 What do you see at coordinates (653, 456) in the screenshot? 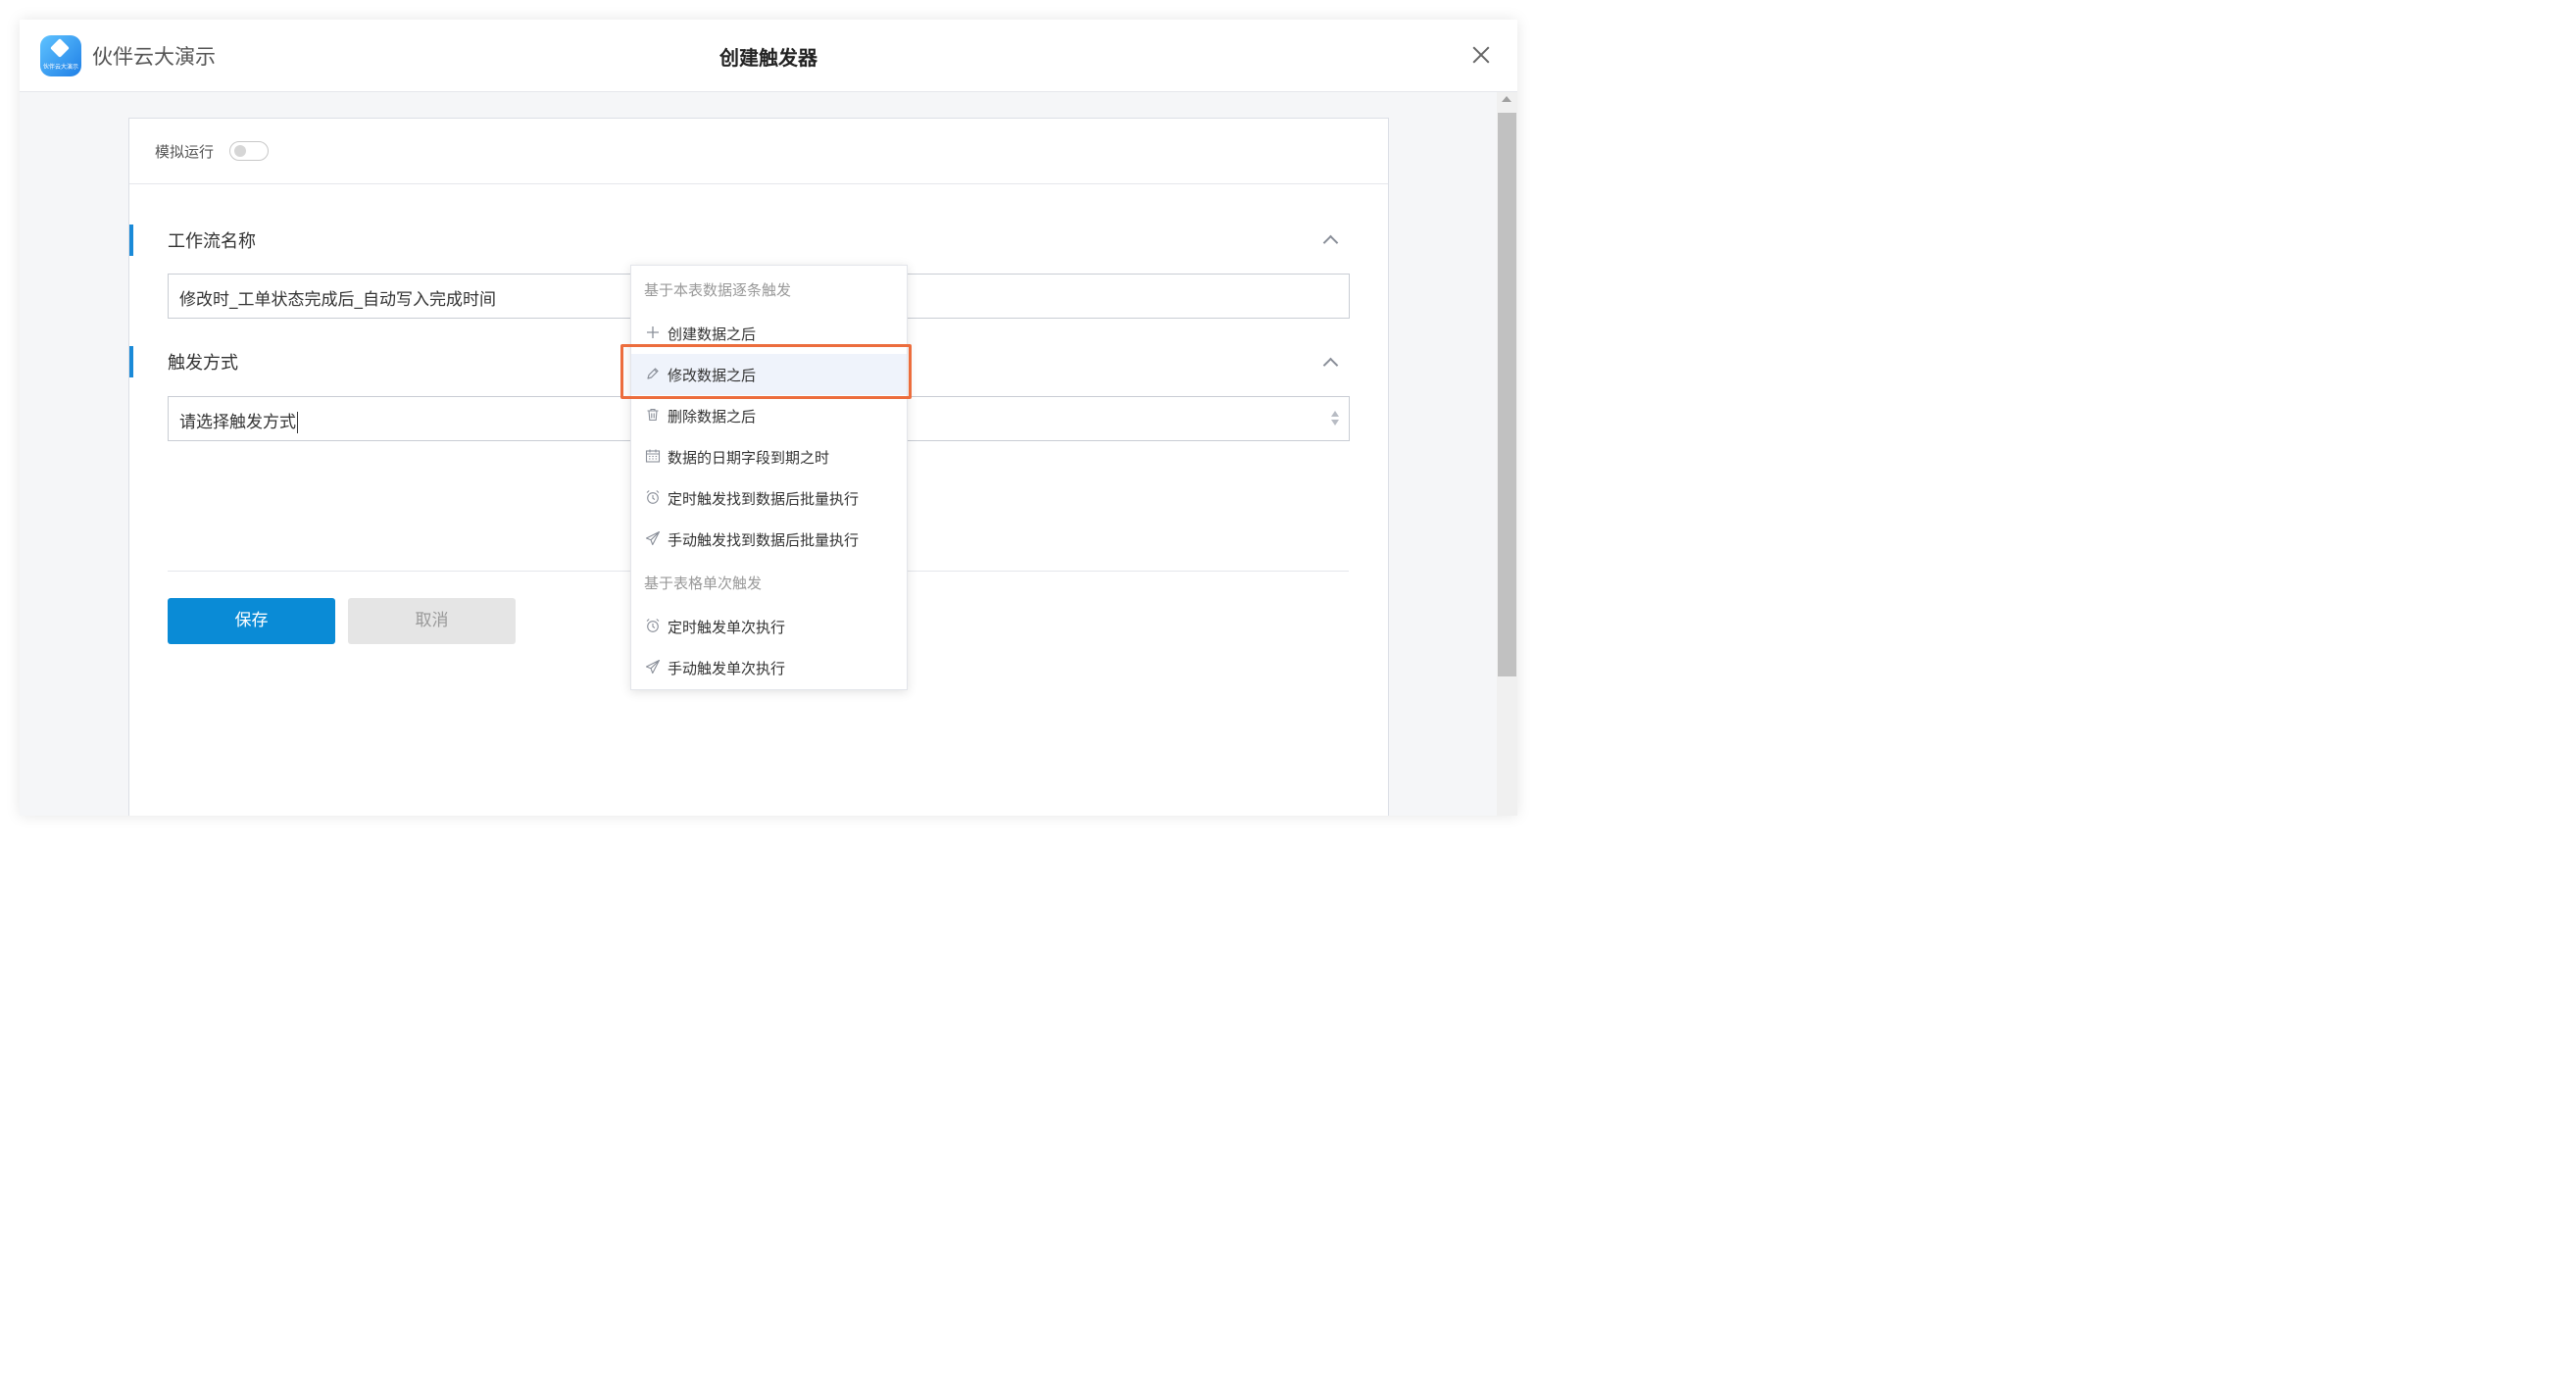
I see `calendar-icon` at bounding box center [653, 456].